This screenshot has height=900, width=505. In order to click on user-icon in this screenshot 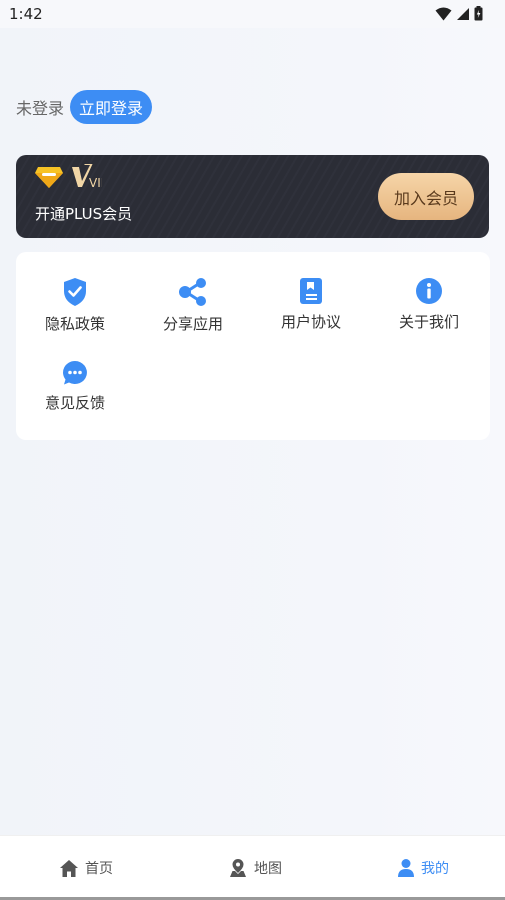, I will do `click(406, 868)`.